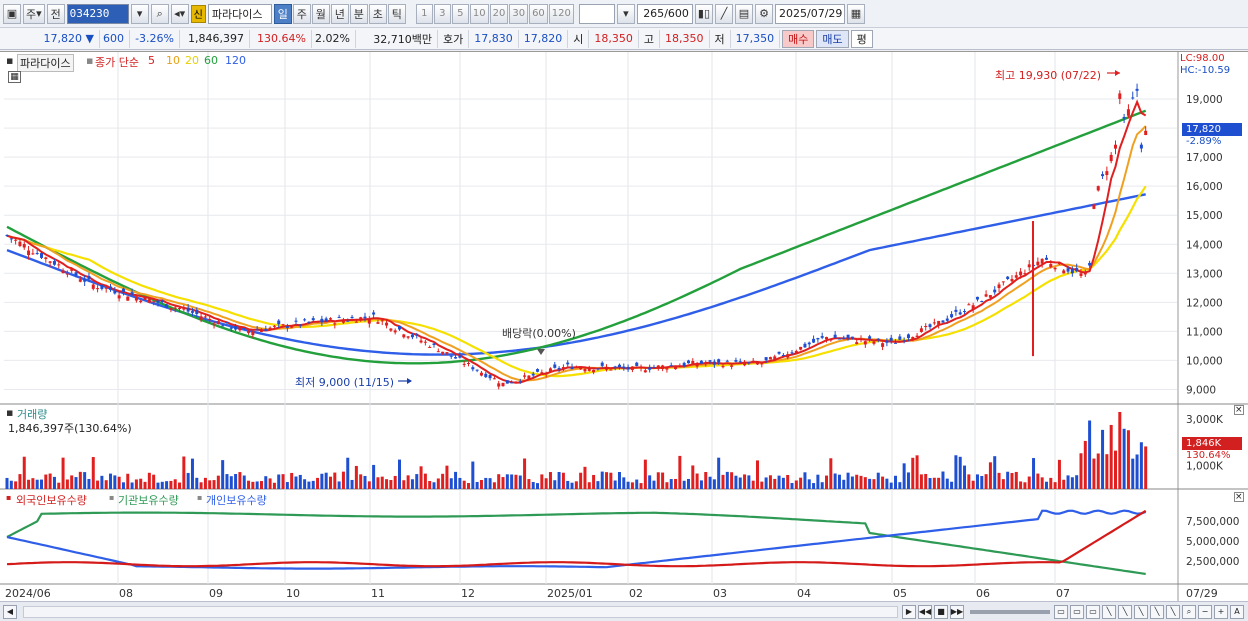 The image size is (1248, 621). What do you see at coordinates (1239, 410) in the screenshot?
I see `volume-panel-close-icon: ×` at bounding box center [1239, 410].